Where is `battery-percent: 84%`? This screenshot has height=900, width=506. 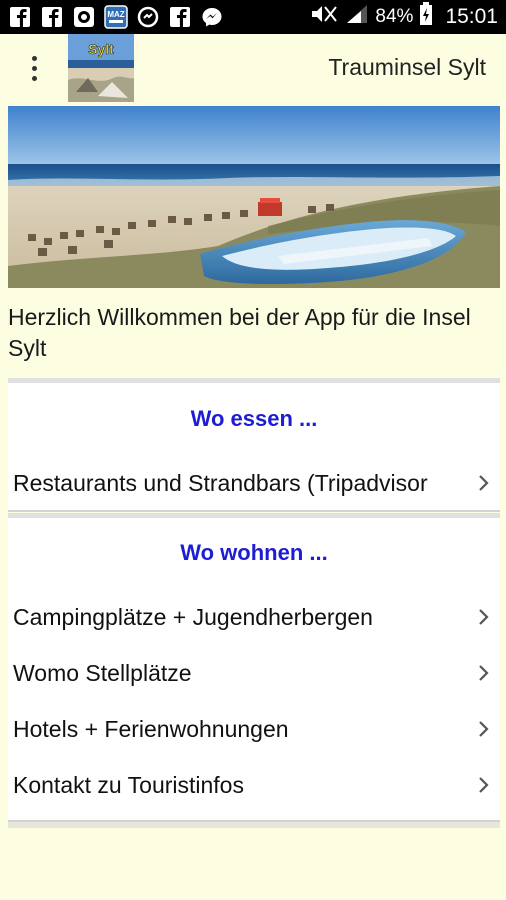 battery-percent: 84% is located at coordinates (394, 16).